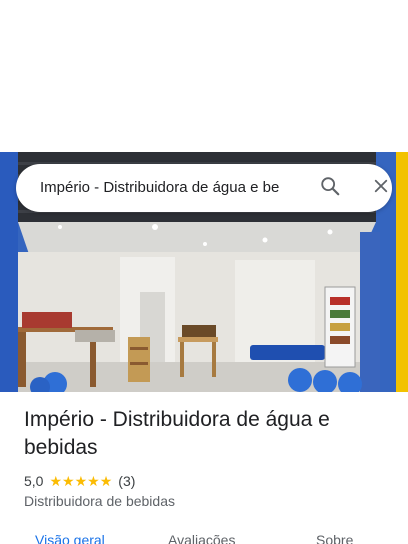 This screenshot has height=544, width=408. I want to click on close-button, so click(381, 188).